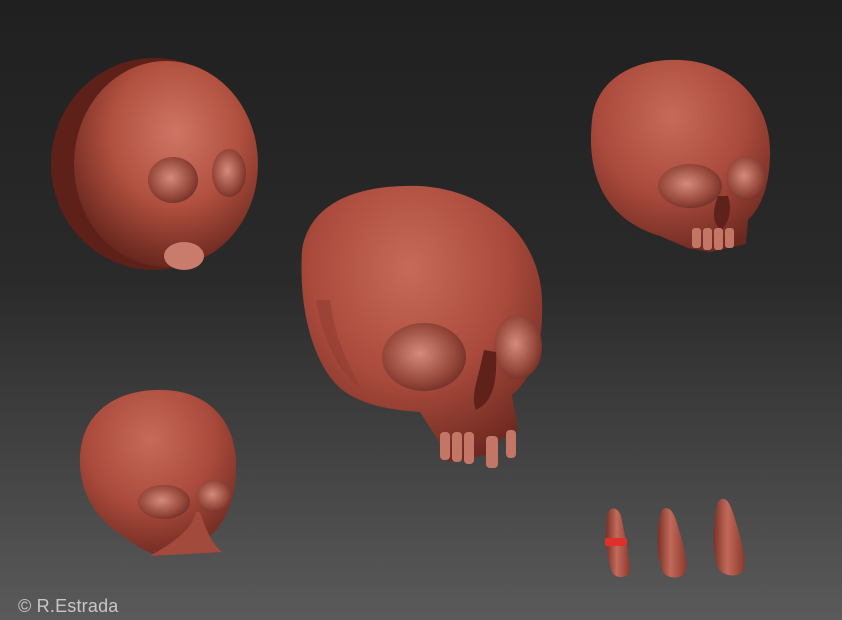  What do you see at coordinates (680, 156) in the screenshot?
I see `finished-skull-icon` at bounding box center [680, 156].